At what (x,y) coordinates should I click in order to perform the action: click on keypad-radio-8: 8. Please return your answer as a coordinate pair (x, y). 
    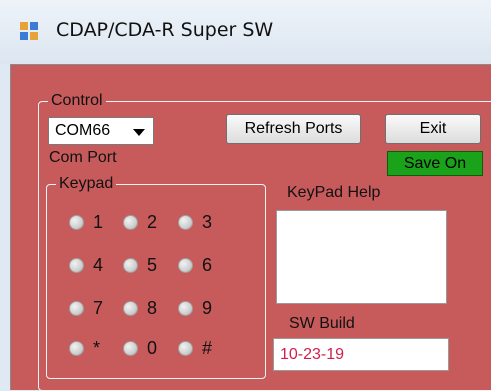
    Looking at the image, I should click on (153, 309).